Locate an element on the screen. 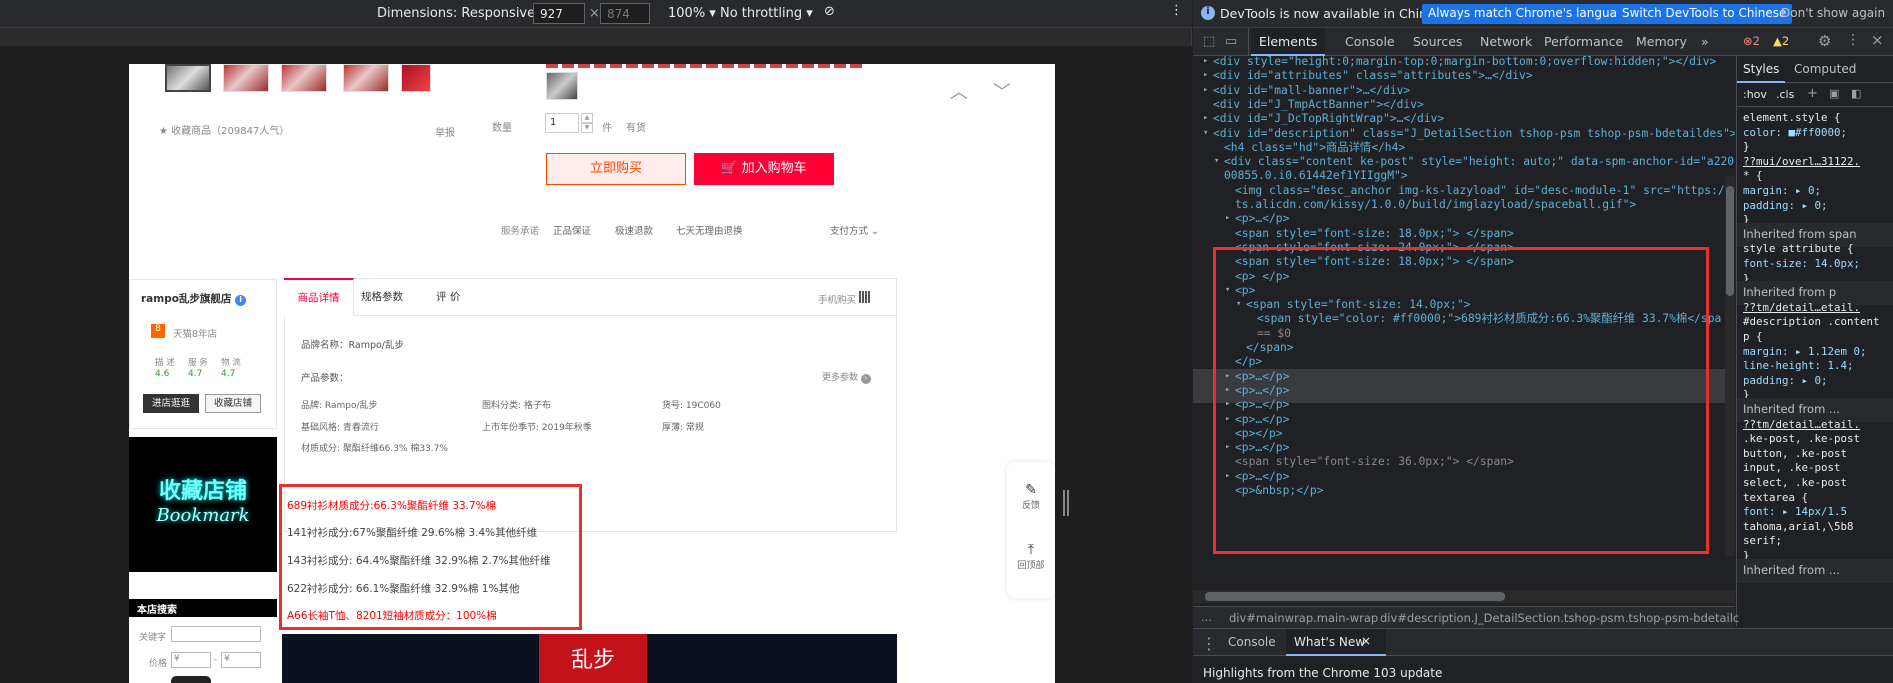 The height and width of the screenshot is (683, 1893). favorite-shop-button: 收藏店铺 is located at coordinates (233, 403).